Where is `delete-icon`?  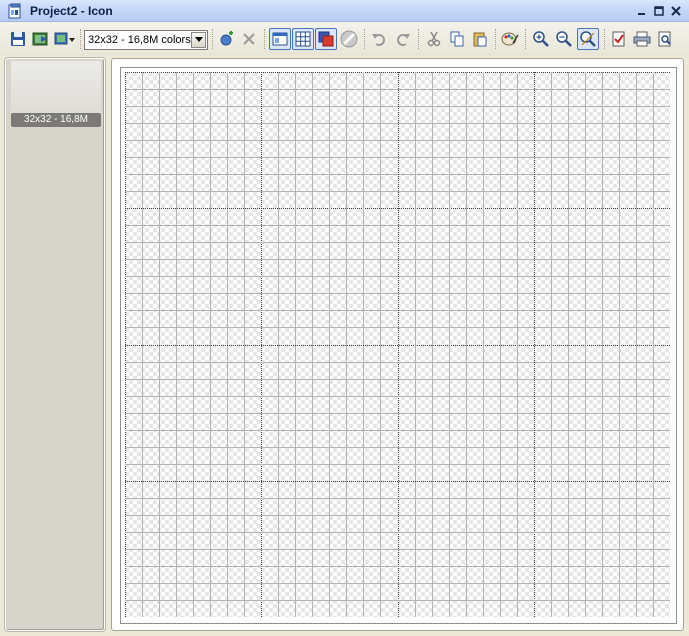
delete-icon is located at coordinates (249, 39).